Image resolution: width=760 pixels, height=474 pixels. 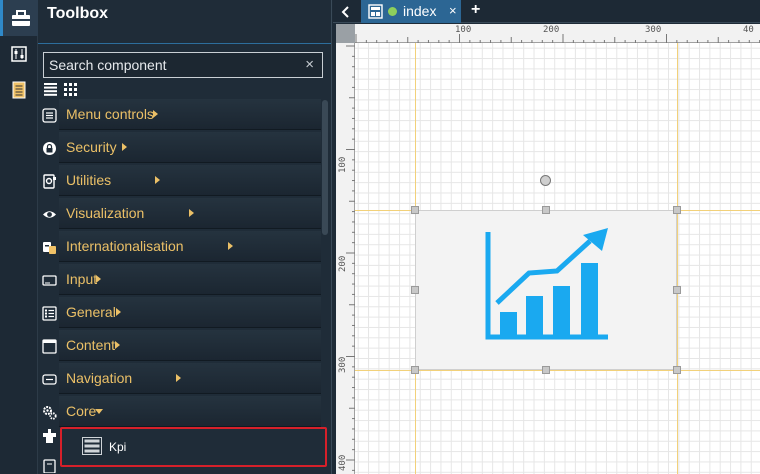 What do you see at coordinates (677, 290) in the screenshot?
I see `resize-handle-right` at bounding box center [677, 290].